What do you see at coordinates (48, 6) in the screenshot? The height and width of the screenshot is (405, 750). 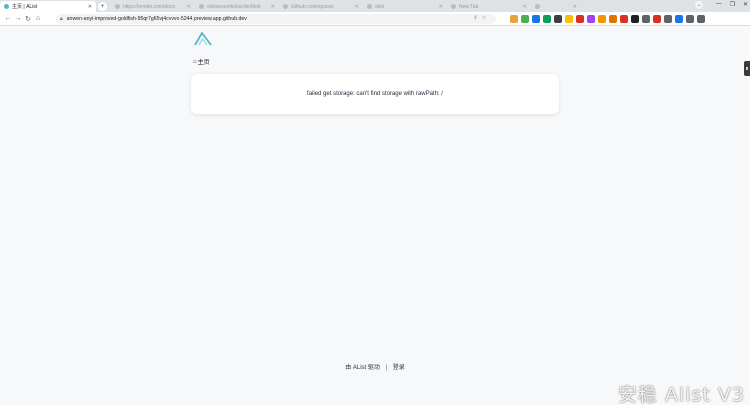 I see `tab-active: 主页 | AList ✕` at bounding box center [48, 6].